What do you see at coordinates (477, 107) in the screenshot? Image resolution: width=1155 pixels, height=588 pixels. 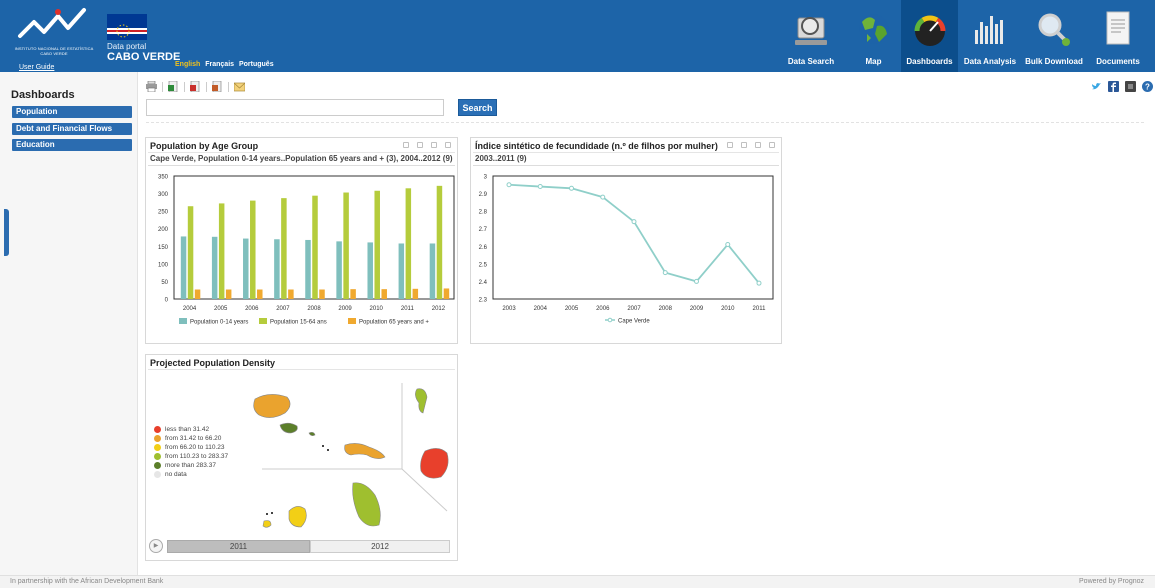 I see `search-button: Search` at bounding box center [477, 107].